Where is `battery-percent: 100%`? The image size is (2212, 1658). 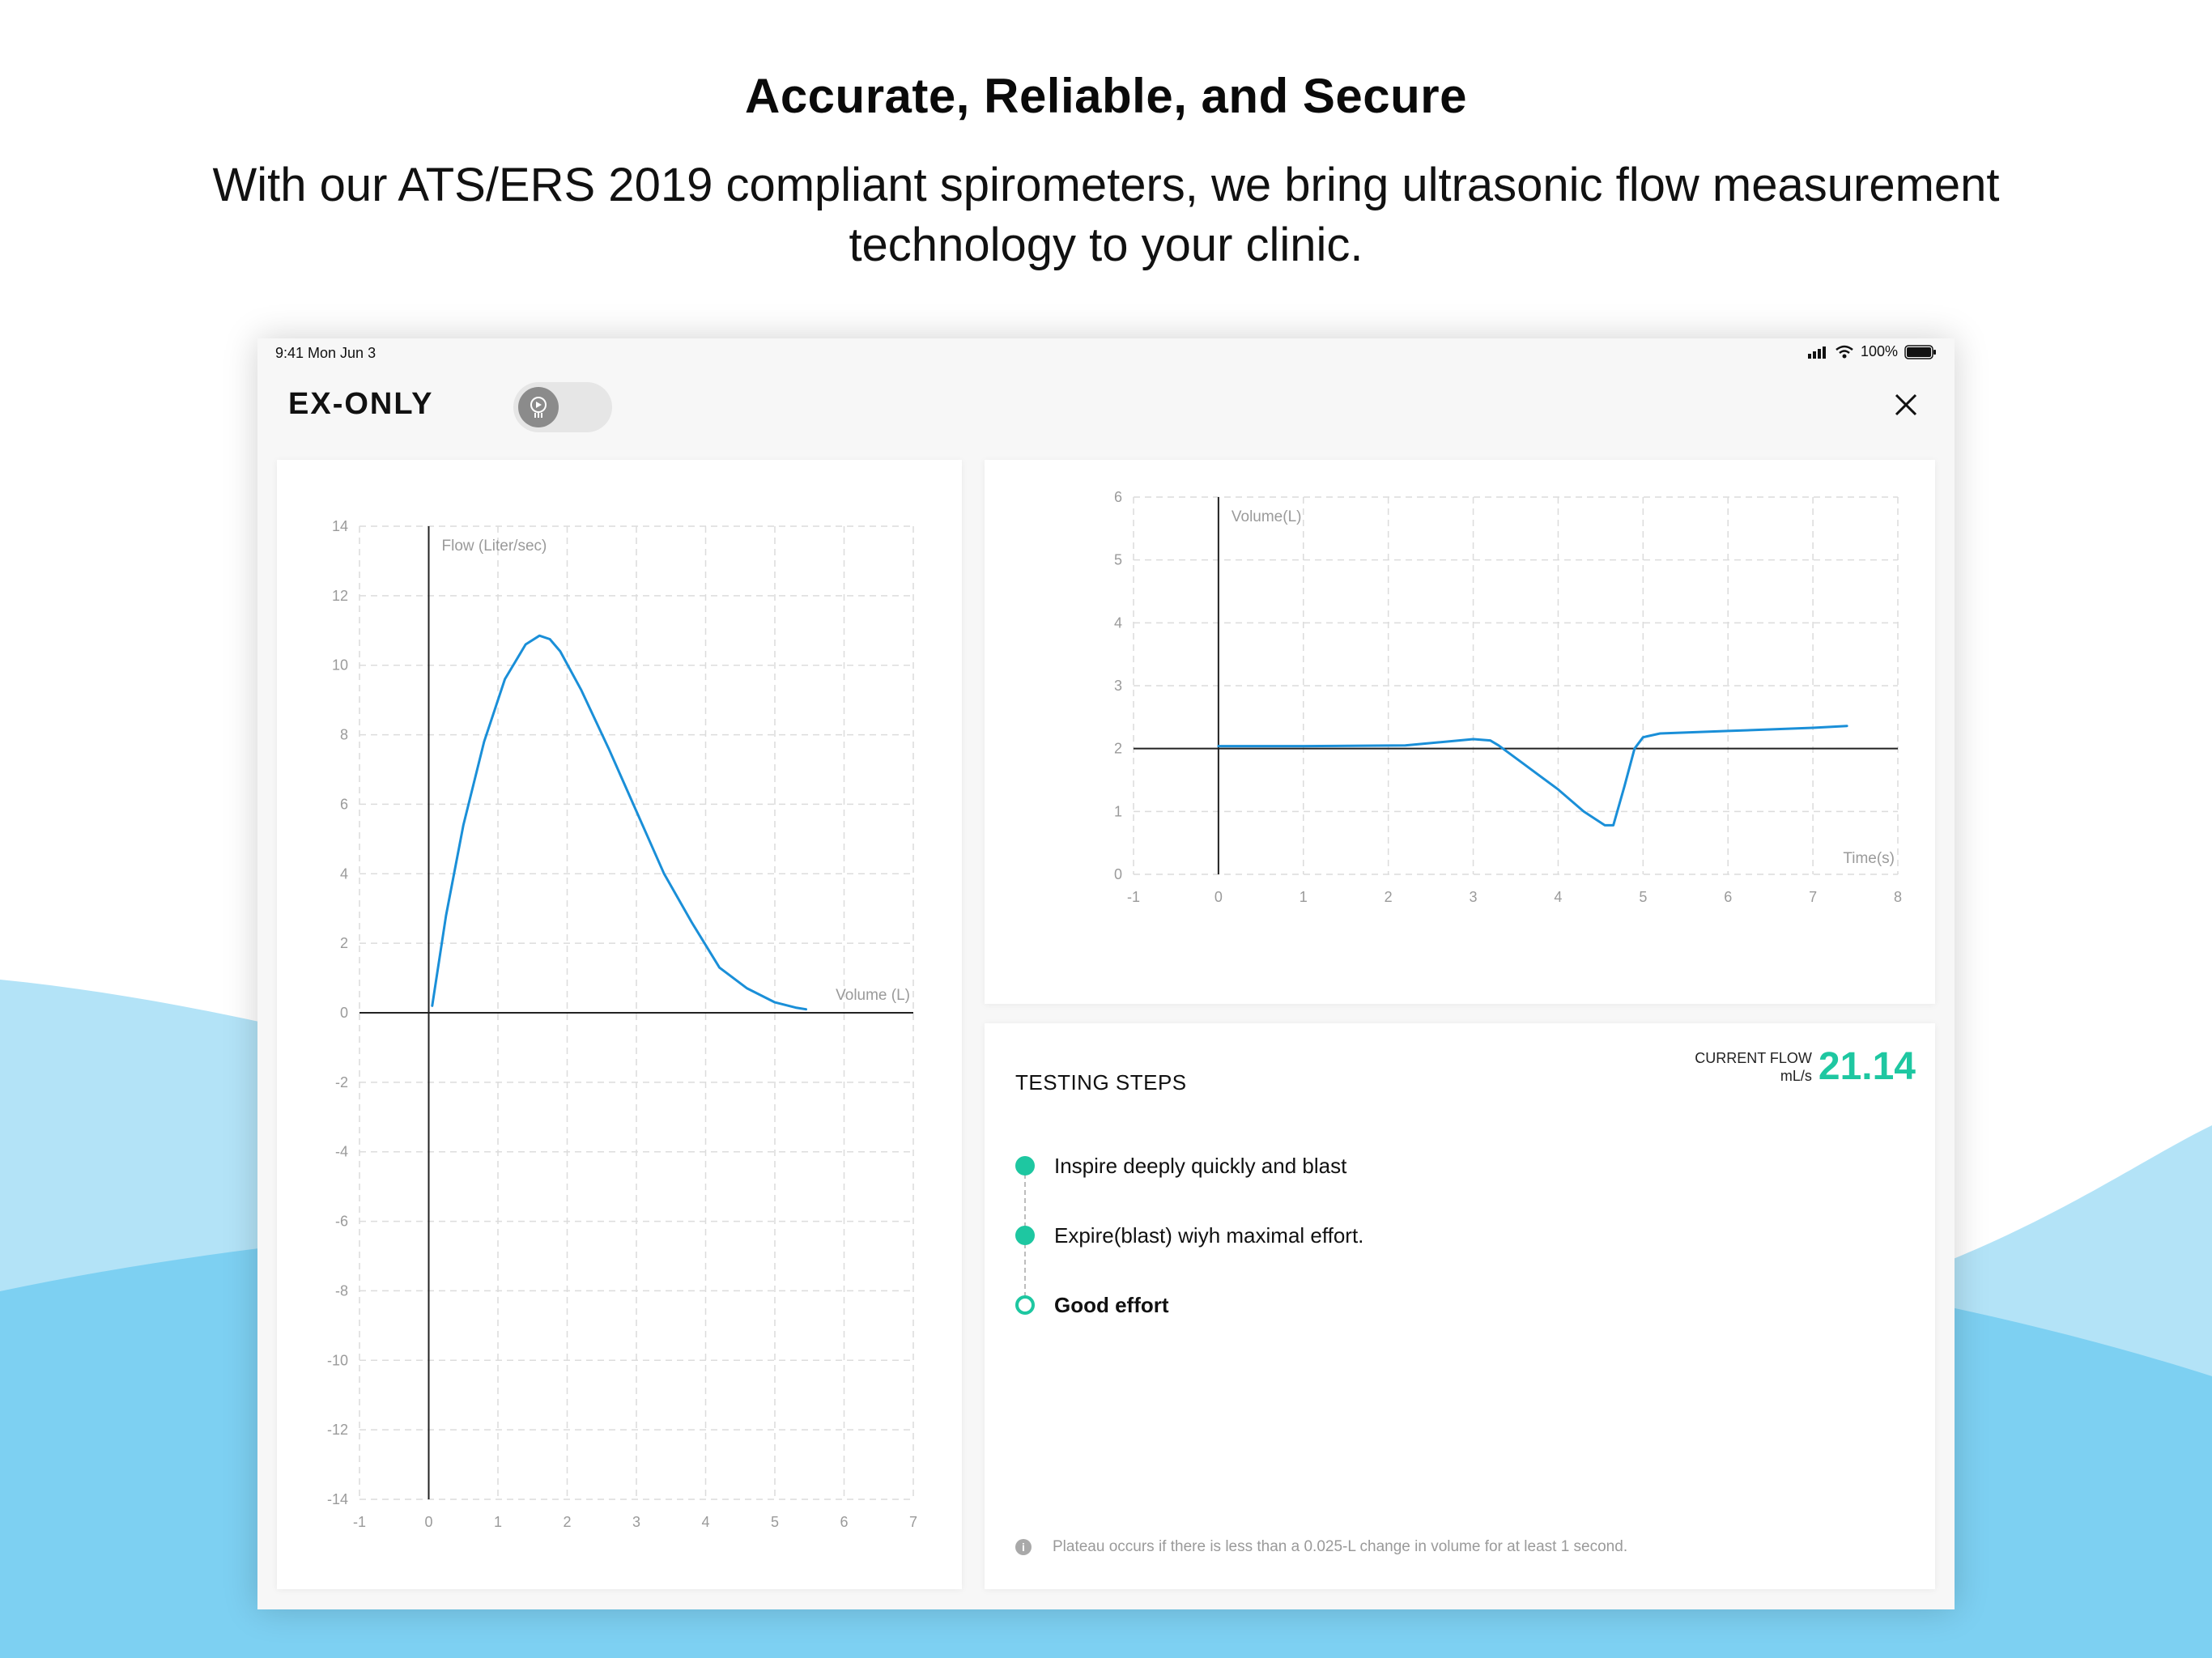
battery-percent: 100% is located at coordinates (1879, 351).